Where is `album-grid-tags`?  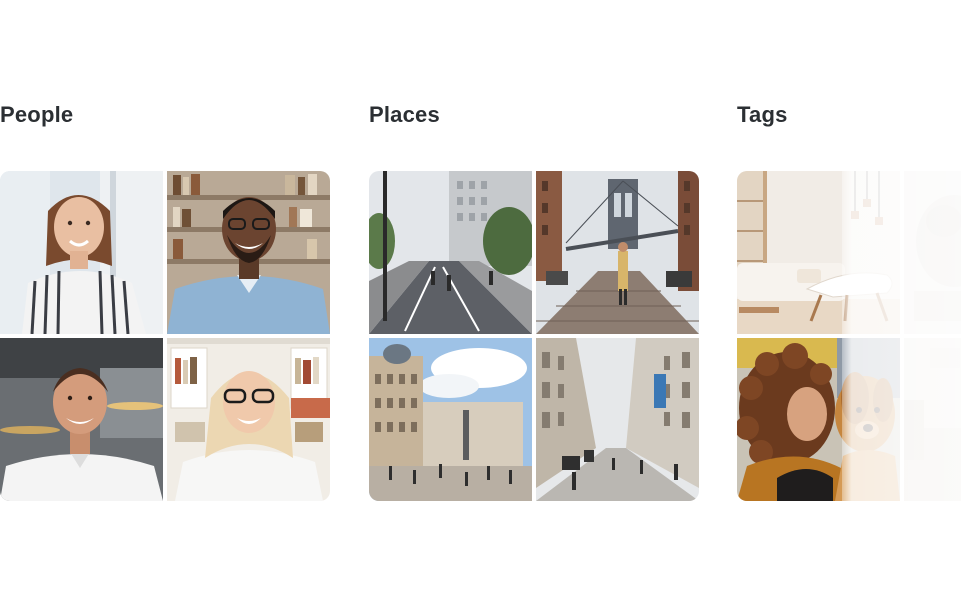 album-grid-tags is located at coordinates (849, 336).